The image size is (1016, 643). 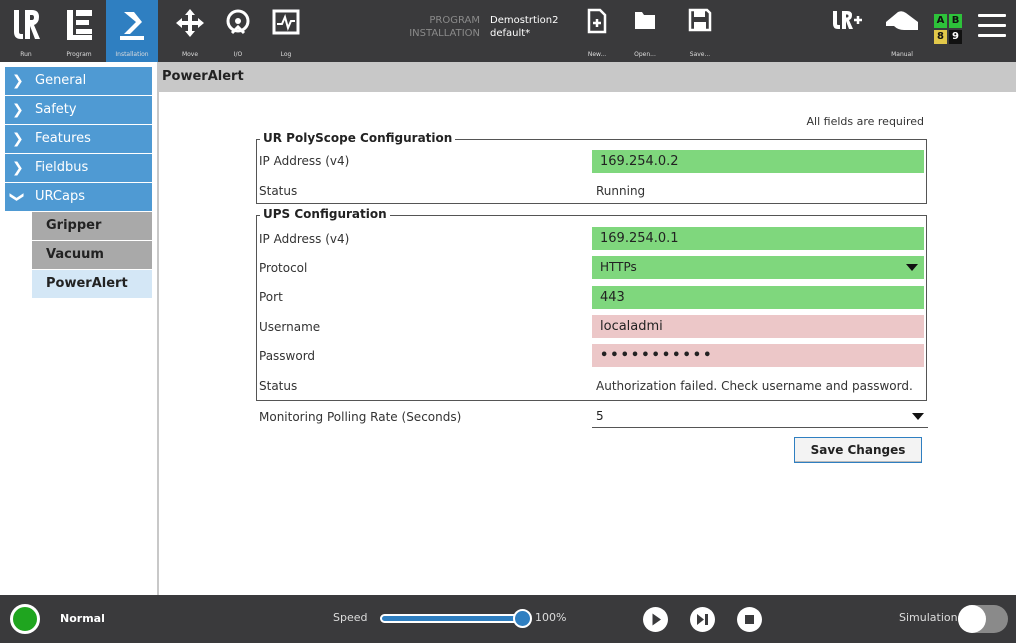 I want to click on hand-icon, so click(x=902, y=20).